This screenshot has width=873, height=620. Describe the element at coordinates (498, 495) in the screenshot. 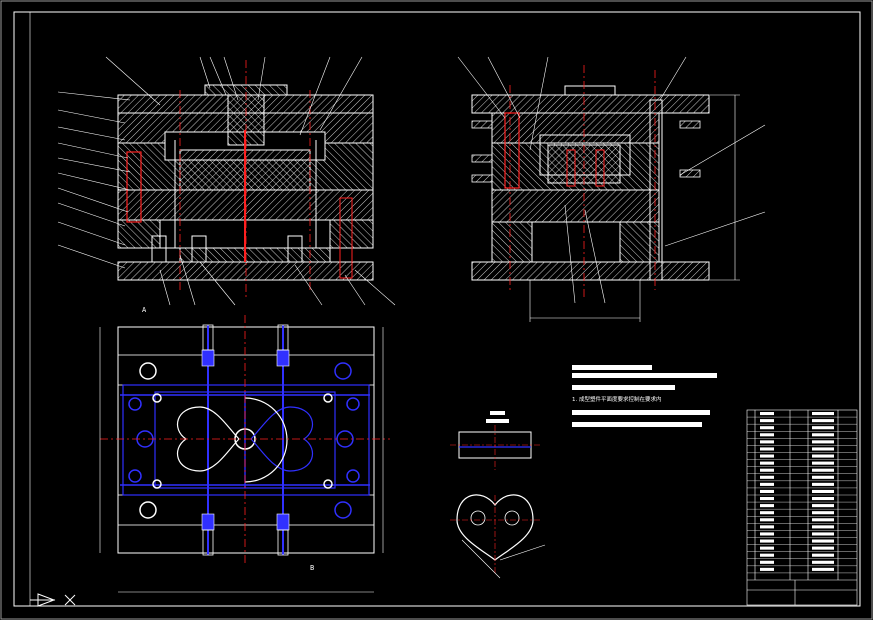

I see `part-detail` at that location.